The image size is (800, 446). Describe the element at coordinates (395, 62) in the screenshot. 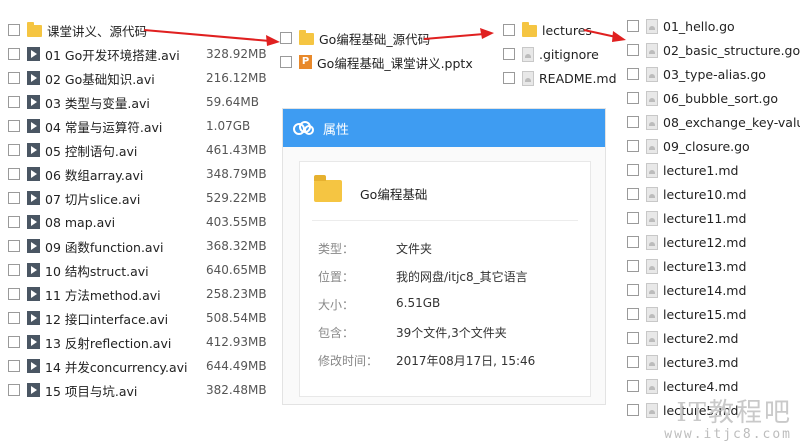

I see `file-name: Go编程基础_课堂讲义.pptx` at that location.